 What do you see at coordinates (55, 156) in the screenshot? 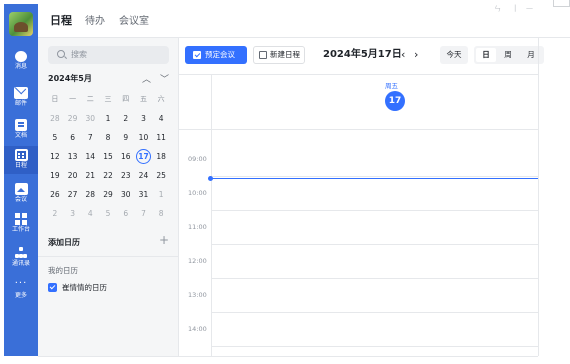
I see `calendar-day: 12` at bounding box center [55, 156].